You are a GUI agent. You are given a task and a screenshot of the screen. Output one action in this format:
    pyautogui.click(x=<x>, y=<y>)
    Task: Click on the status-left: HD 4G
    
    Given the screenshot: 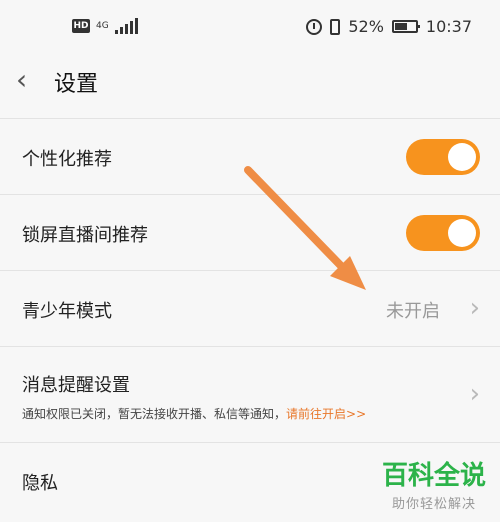 What is the action you would take?
    pyautogui.click(x=105, y=26)
    